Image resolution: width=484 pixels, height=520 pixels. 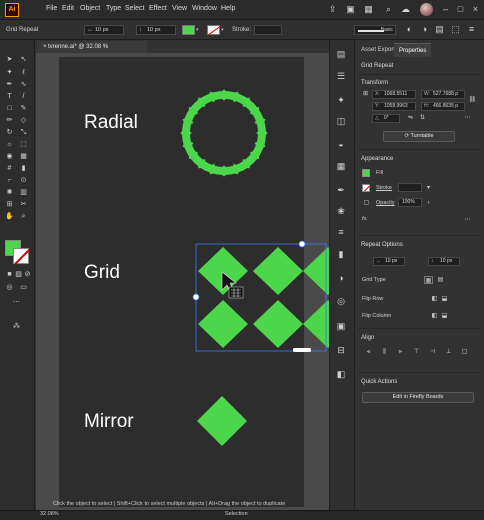 I want to click on stroke-weight-input, so click(x=410, y=187).